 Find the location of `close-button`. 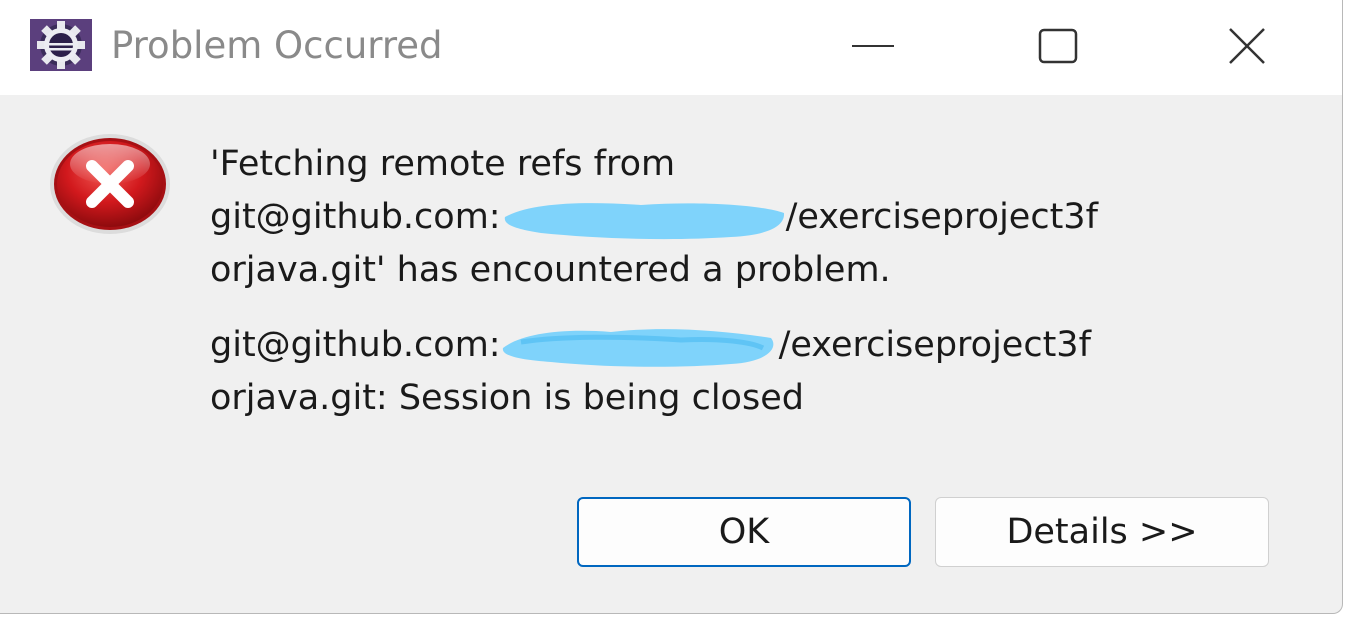

close-button is located at coordinates (1247, 46).